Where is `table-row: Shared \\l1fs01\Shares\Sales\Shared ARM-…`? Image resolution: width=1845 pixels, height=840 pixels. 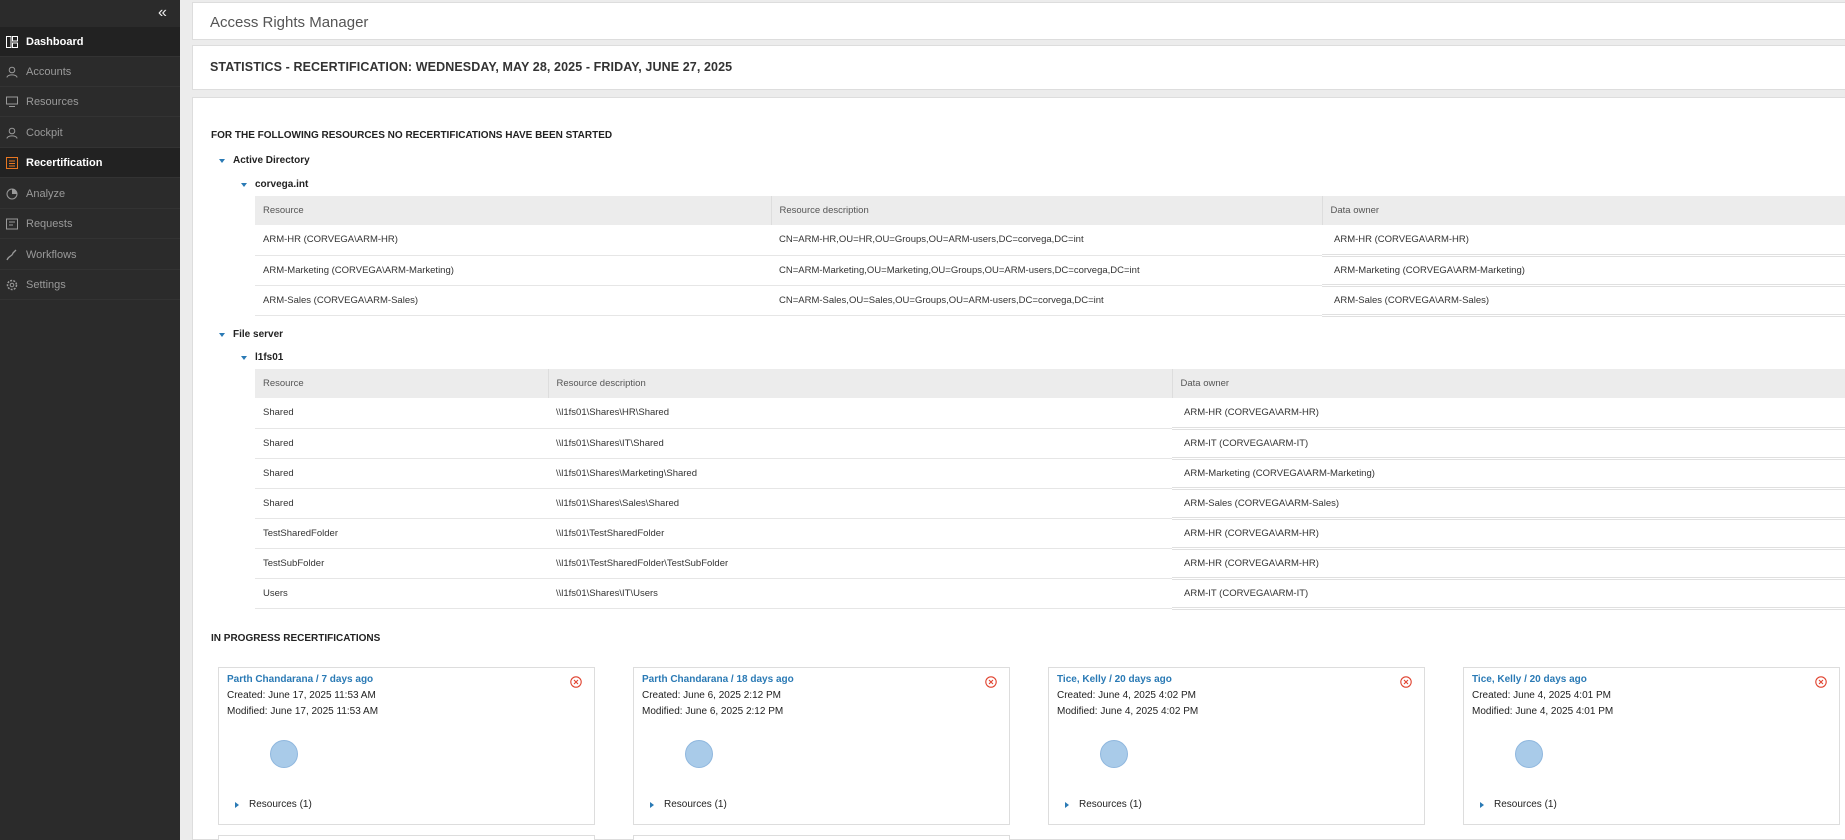 table-row: Shared \\l1fs01\Shares\Sales\Shared ARM-… is located at coordinates (1050, 504).